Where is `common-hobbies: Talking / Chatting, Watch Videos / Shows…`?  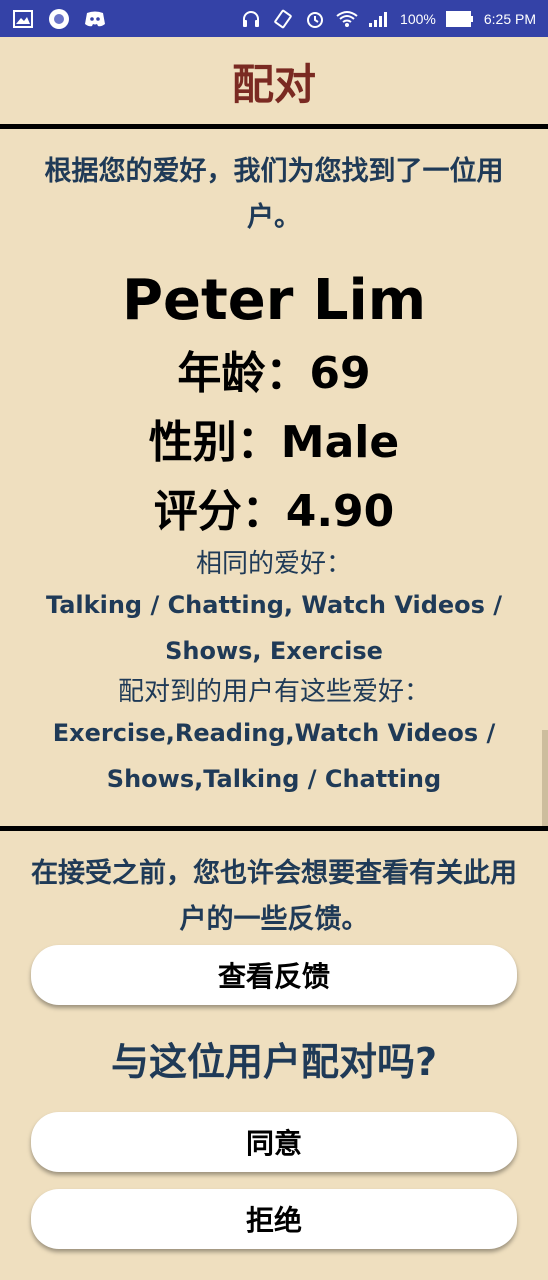
common-hobbies: Talking / Chatting, Watch Videos / Shows… is located at coordinates (274, 628).